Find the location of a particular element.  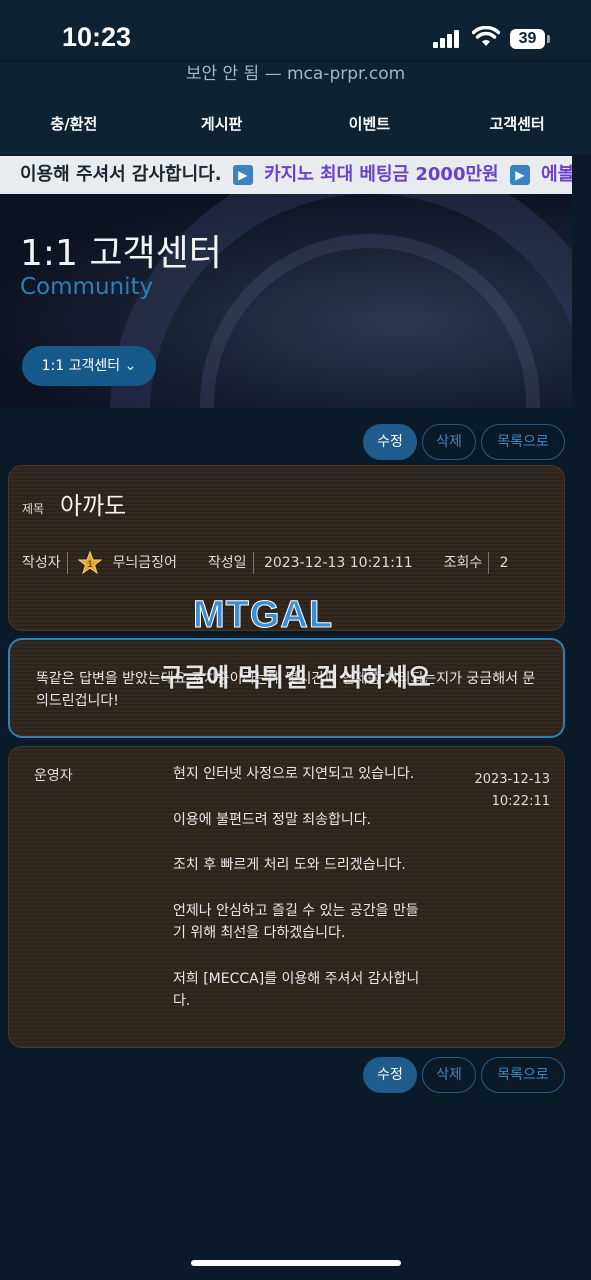

watermark-logo-text: MTGAL is located at coordinates (263, 615).